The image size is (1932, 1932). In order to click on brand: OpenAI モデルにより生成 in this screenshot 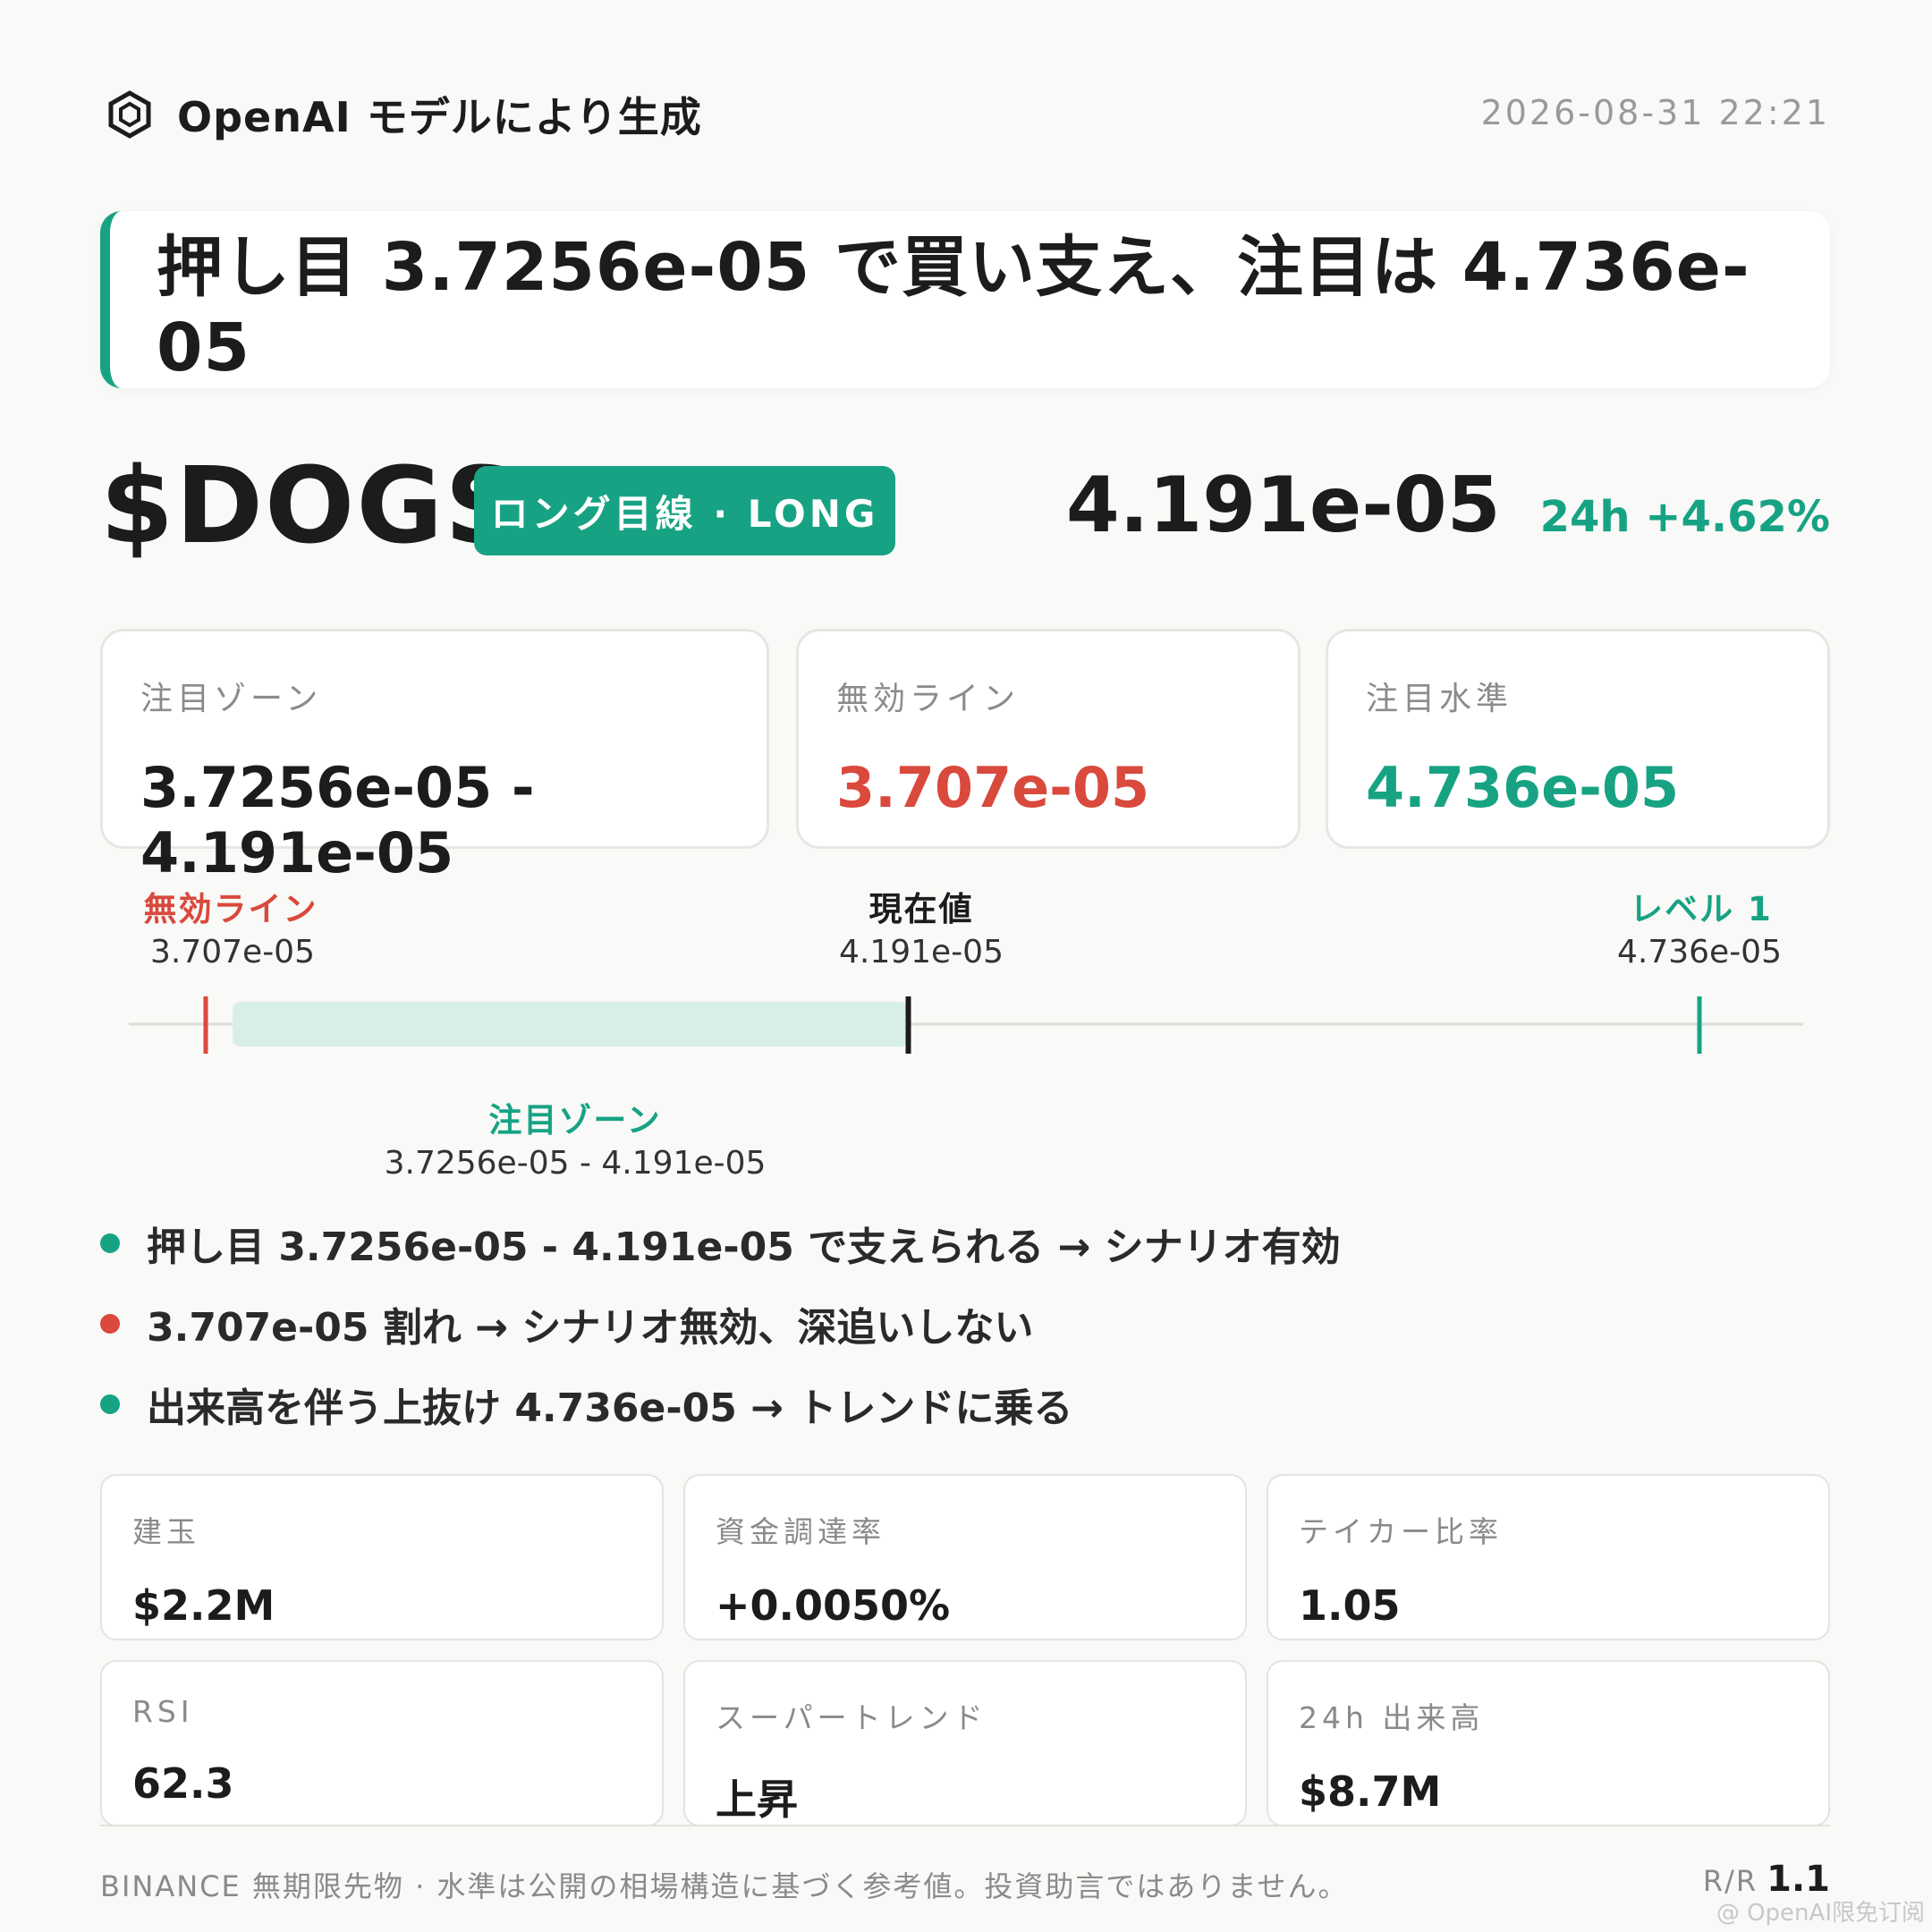, I will do `click(404, 114)`.